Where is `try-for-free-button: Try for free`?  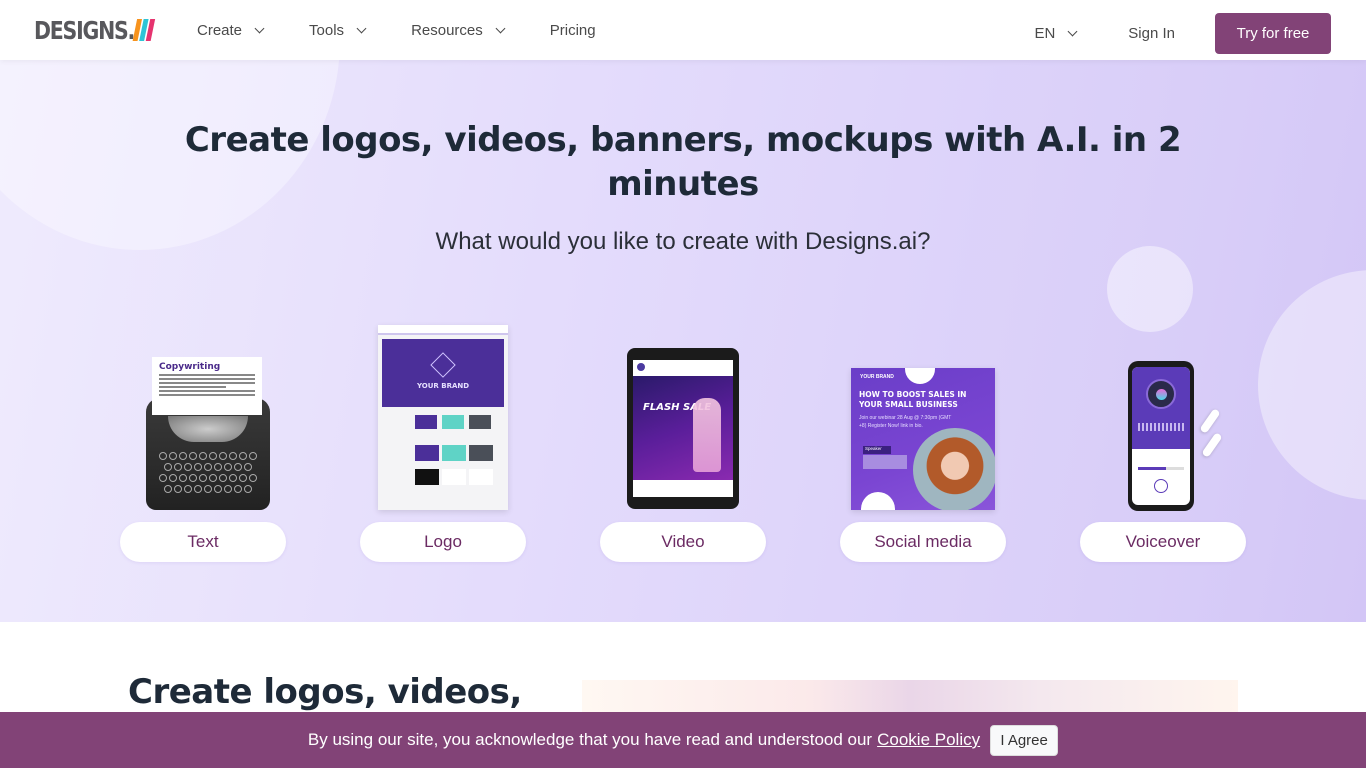 try-for-free-button: Try for free is located at coordinates (1273, 33).